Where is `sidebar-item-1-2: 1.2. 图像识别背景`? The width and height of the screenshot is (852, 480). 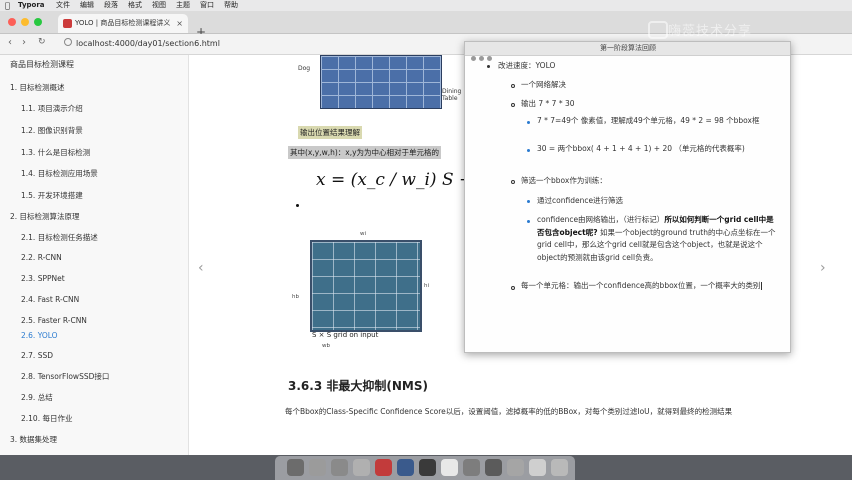 sidebar-item-1-2: 1.2. 图像识别背景 is located at coordinates (52, 130).